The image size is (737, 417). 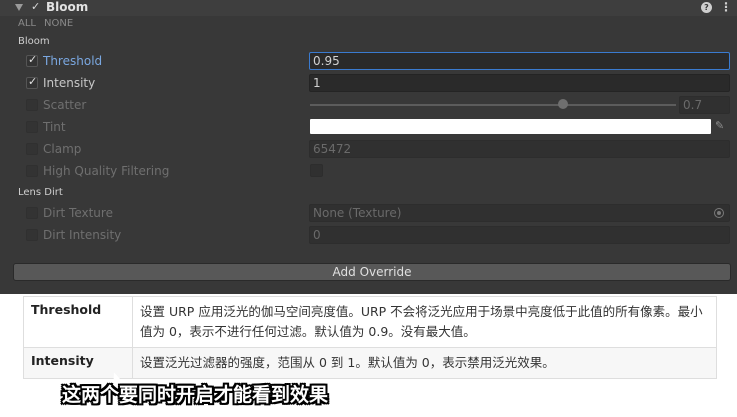 What do you see at coordinates (78, 322) in the screenshot?
I see `table-cell-name: Threshold` at bounding box center [78, 322].